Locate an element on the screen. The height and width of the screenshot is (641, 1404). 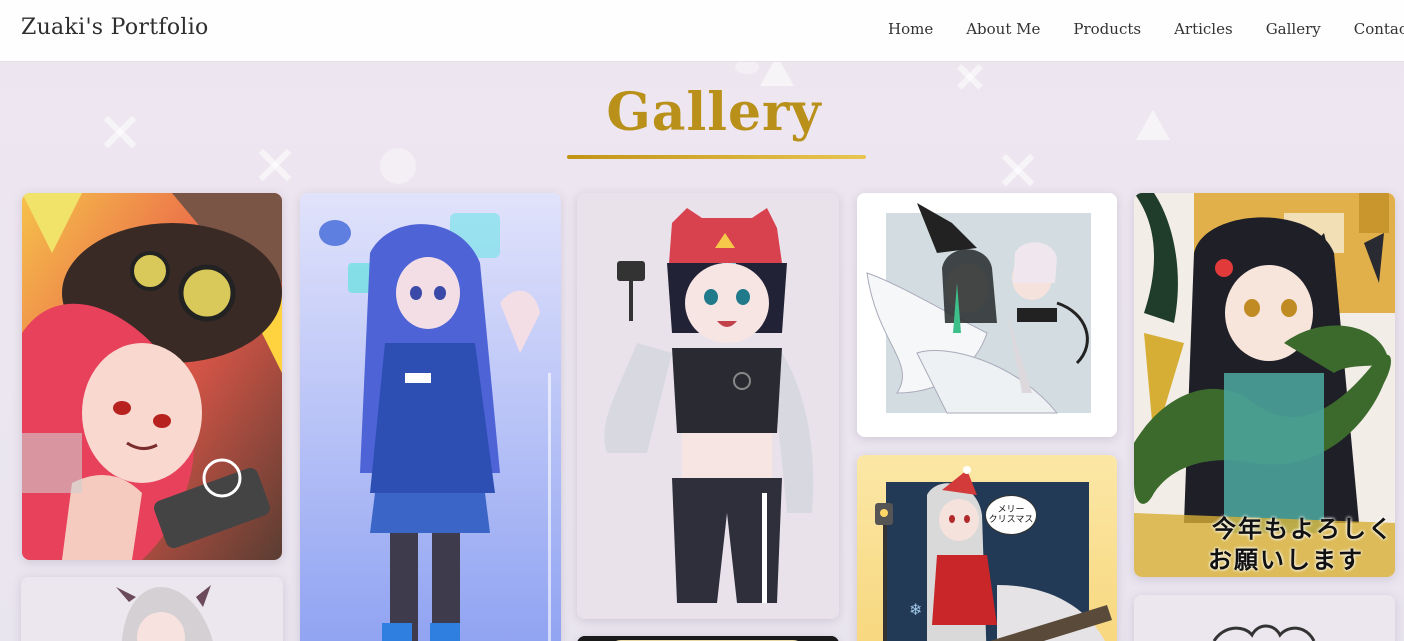
artwork-red-hair-goggles-image is located at coordinates (152, 376).